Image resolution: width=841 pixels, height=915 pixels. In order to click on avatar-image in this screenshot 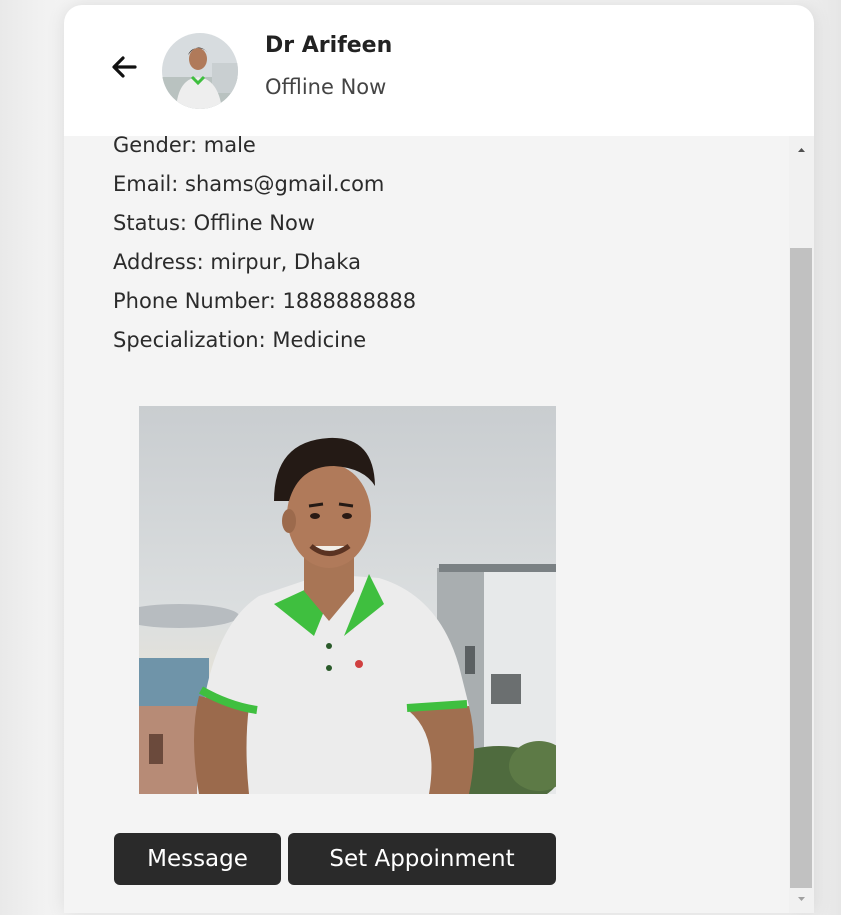, I will do `click(200, 71)`.